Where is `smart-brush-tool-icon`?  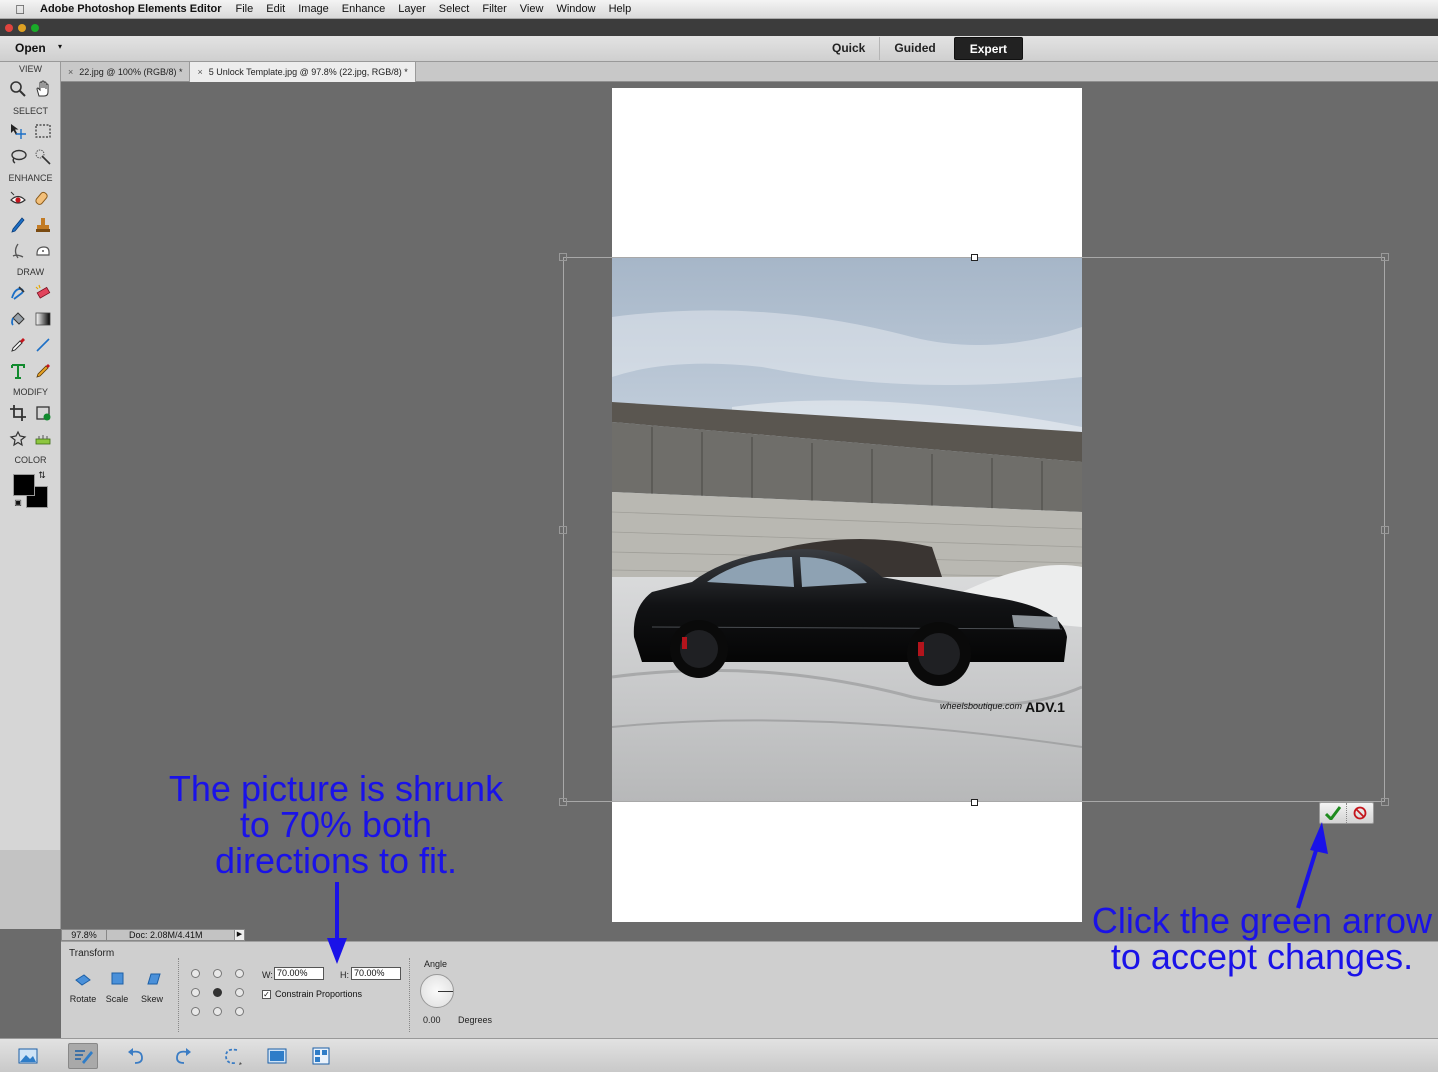 smart-brush-tool-icon is located at coordinates (18, 225).